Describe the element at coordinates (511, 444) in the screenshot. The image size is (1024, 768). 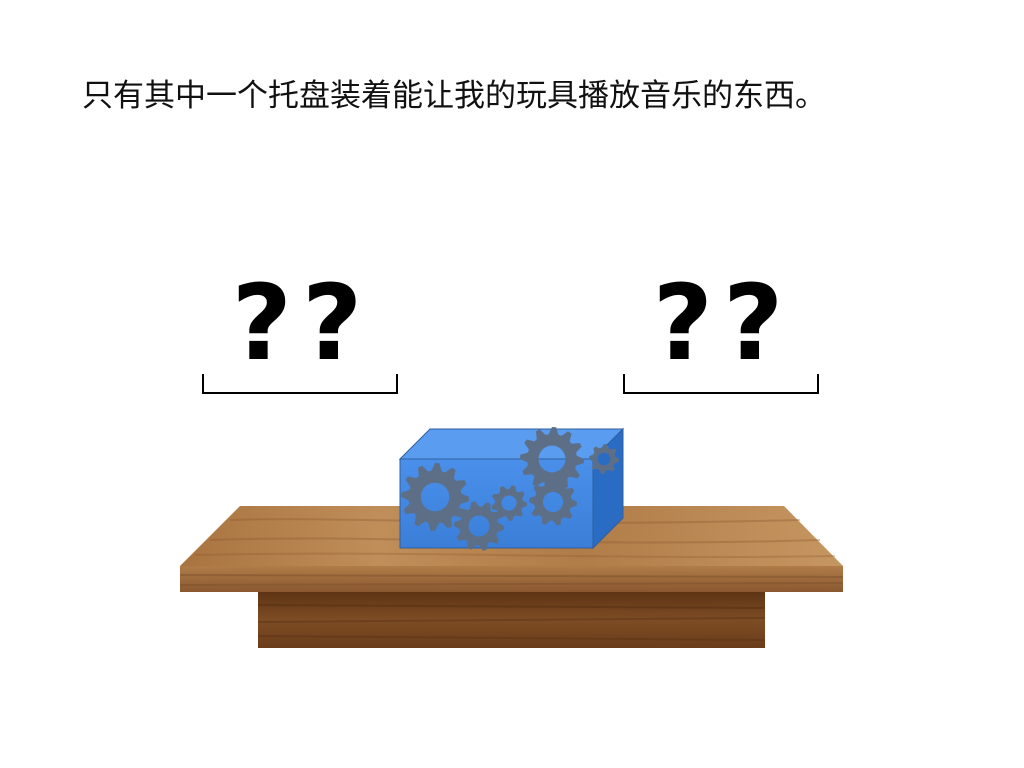
I see `box-top` at that location.